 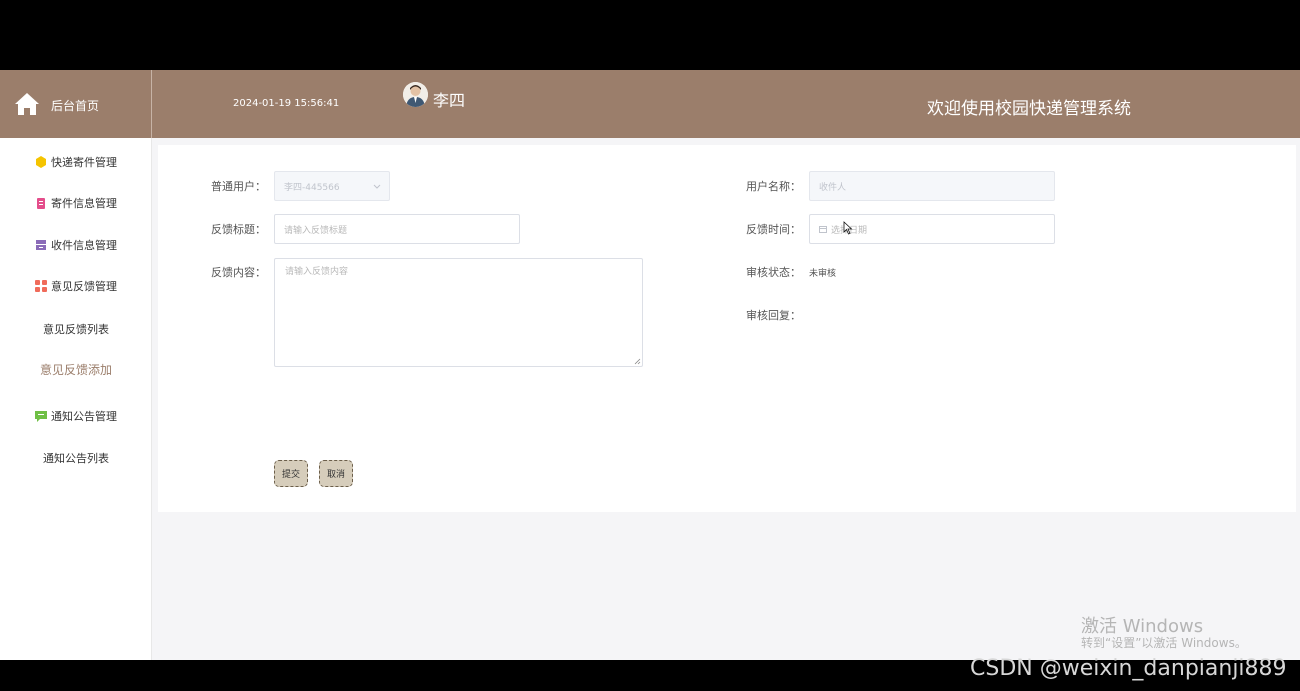 What do you see at coordinates (823, 229) in the screenshot?
I see `calendar-icon` at bounding box center [823, 229].